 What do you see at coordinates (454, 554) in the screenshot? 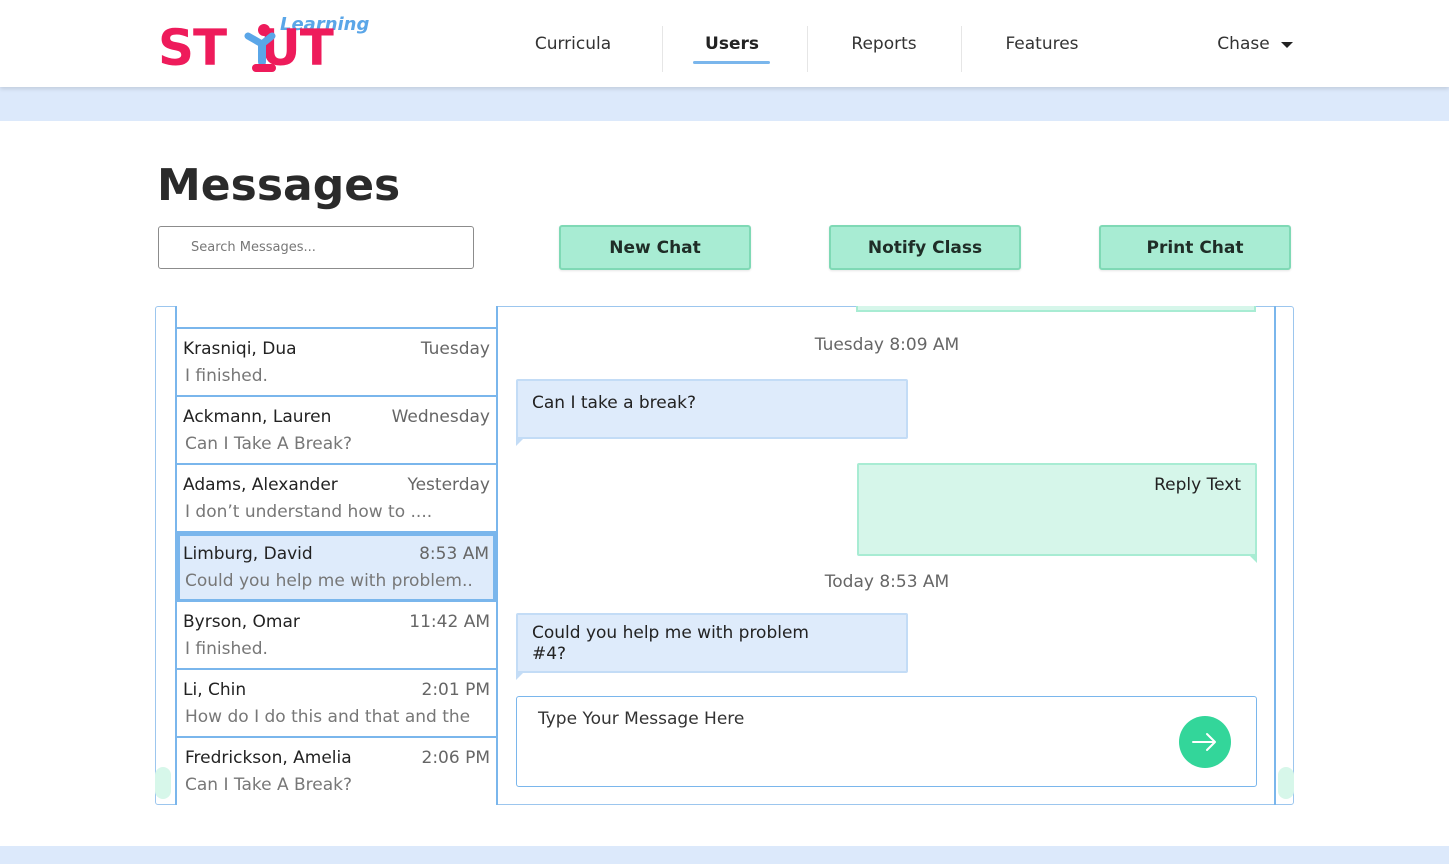
I see `conversation-time: 8:53 AM` at bounding box center [454, 554].